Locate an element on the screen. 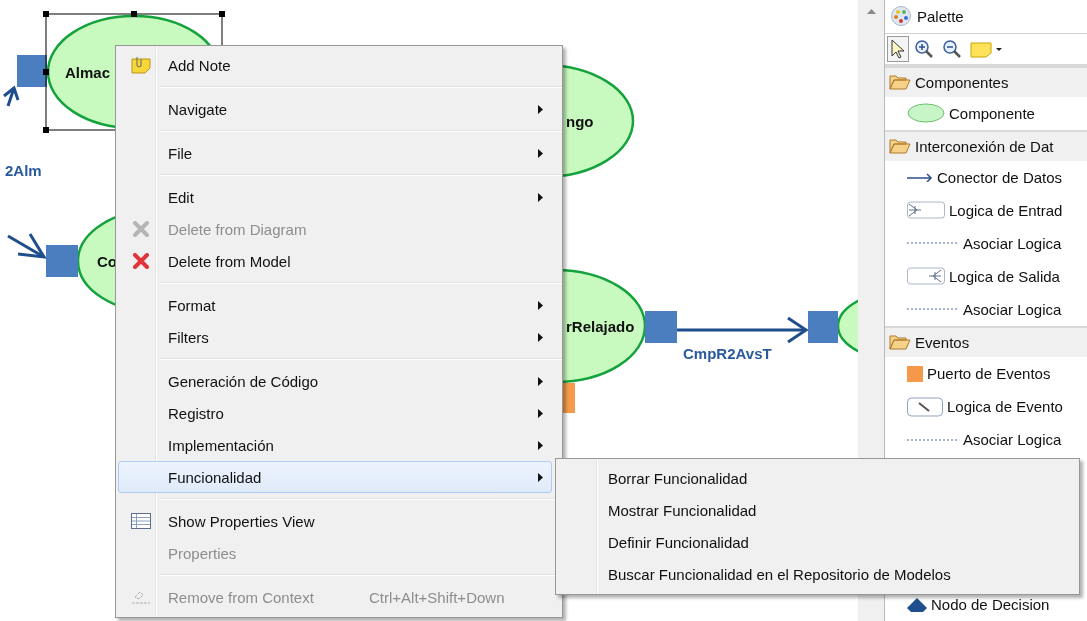 Image resolution: width=1087 pixels, height=621 pixels. event-logic-icon is located at coordinates (925, 406).